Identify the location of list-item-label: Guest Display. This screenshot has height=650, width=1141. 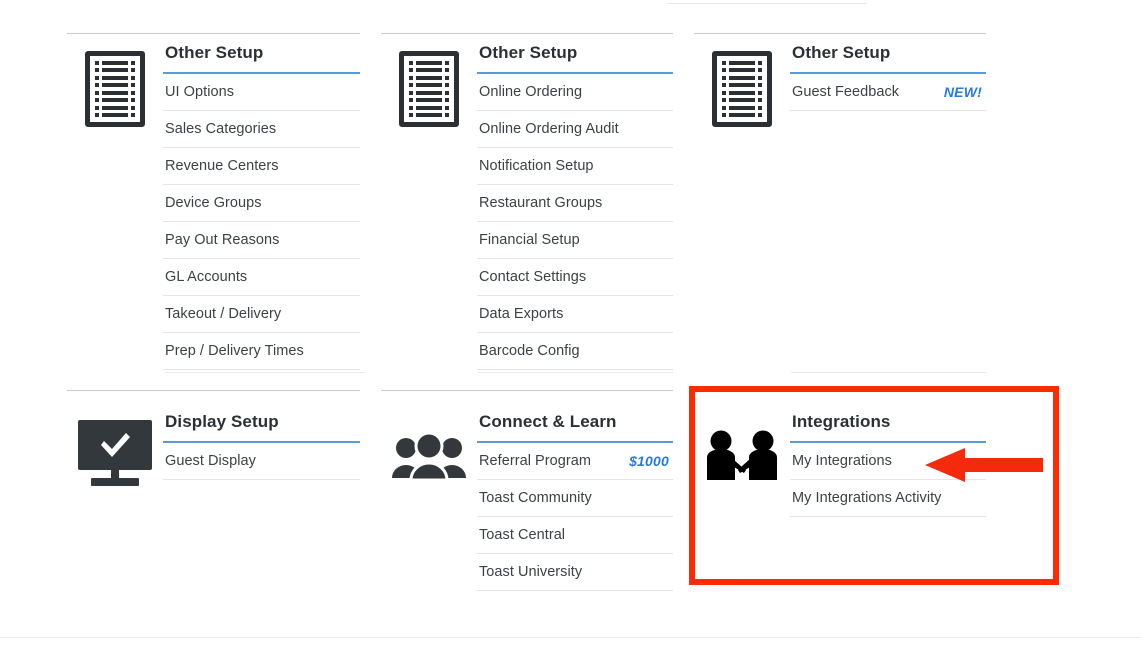
(210, 461).